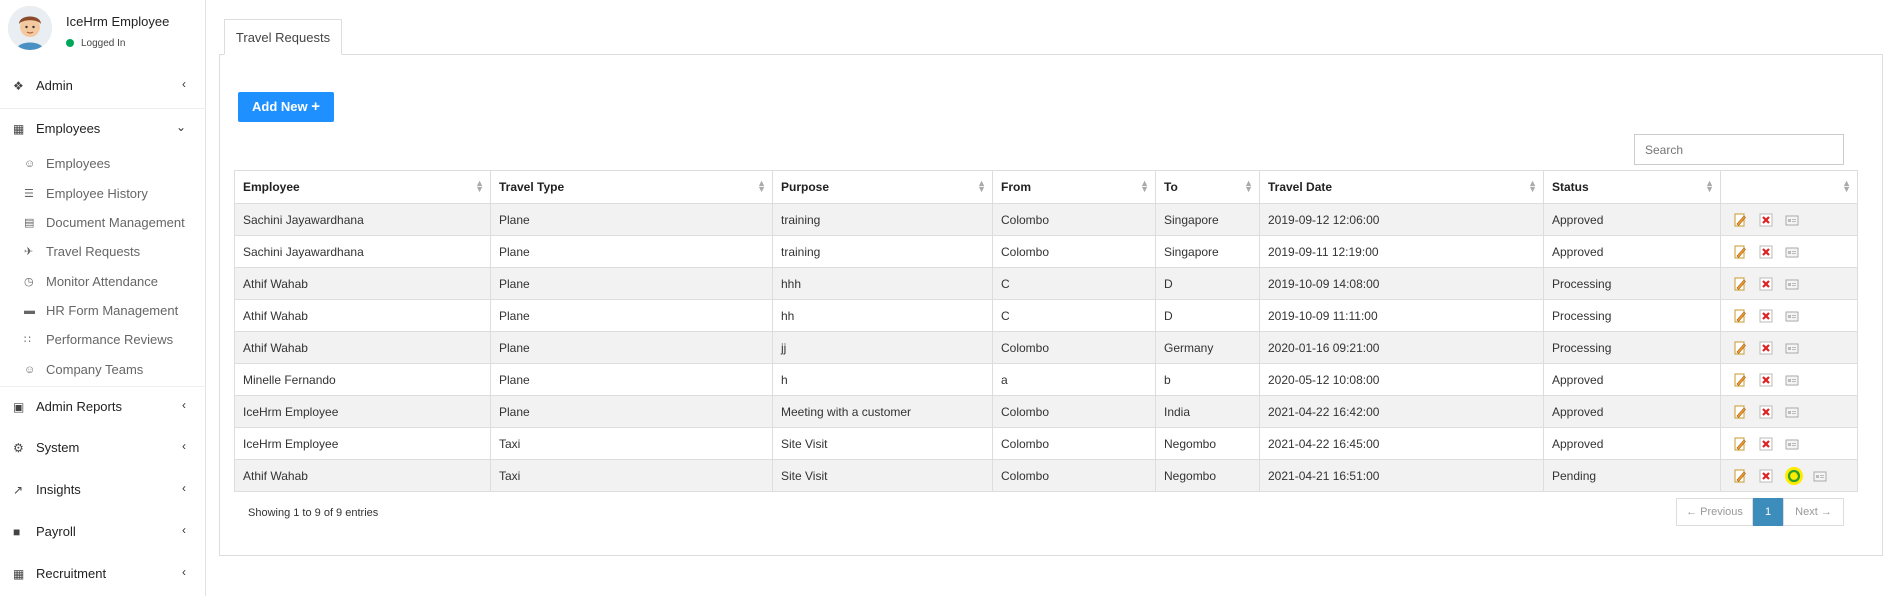 This screenshot has width=1903, height=596. Describe the element at coordinates (882, 187) in the screenshot. I see `column-header-purpose: Purpose ▲ ▼` at that location.